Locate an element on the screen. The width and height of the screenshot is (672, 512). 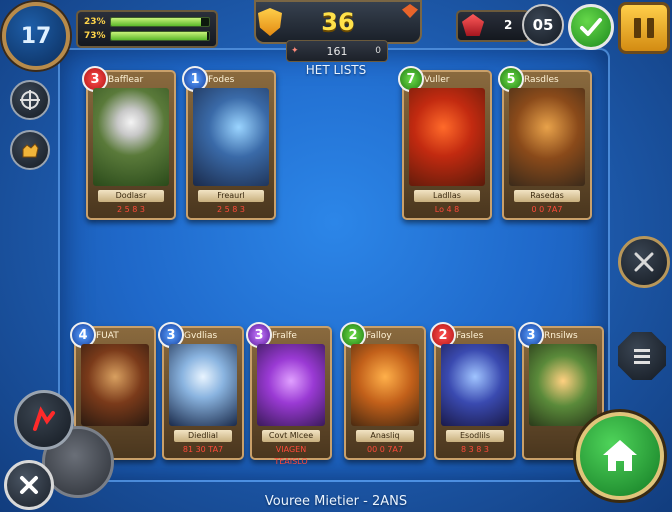
target-button is located at coordinates (30, 100).